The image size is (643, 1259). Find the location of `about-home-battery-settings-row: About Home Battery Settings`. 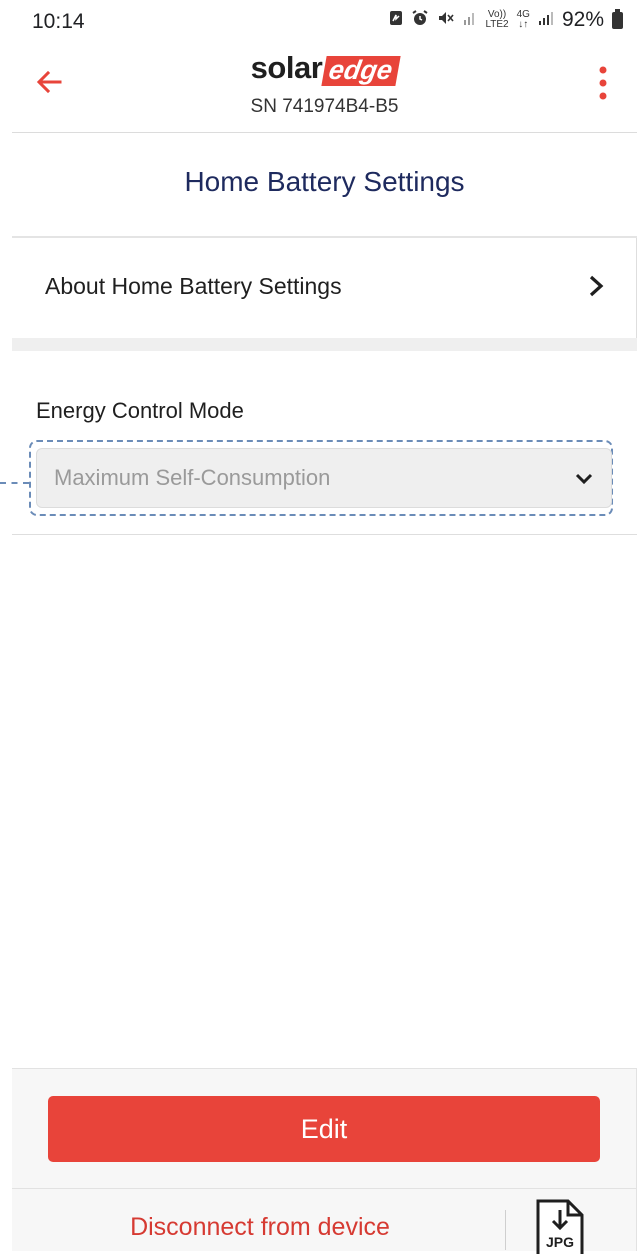

about-home-battery-settings-row: About Home Battery Settings is located at coordinates (324, 288).